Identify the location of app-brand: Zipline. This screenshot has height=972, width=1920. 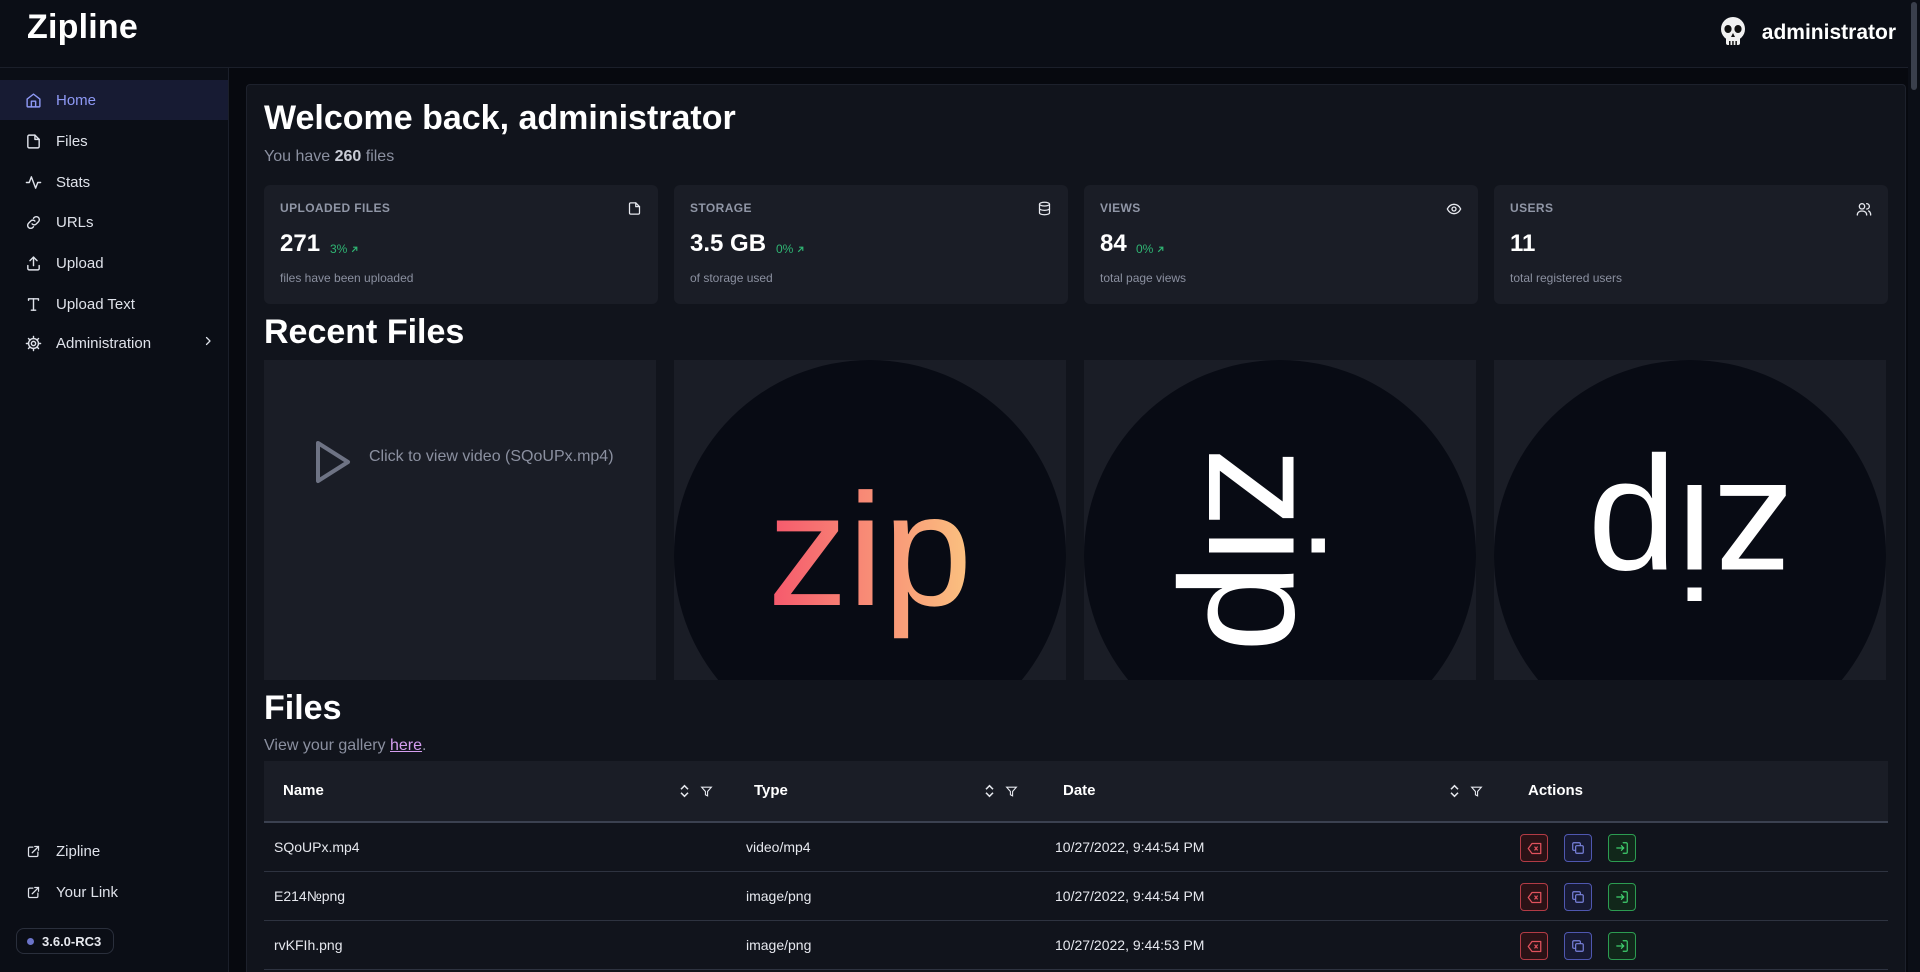
(82, 27).